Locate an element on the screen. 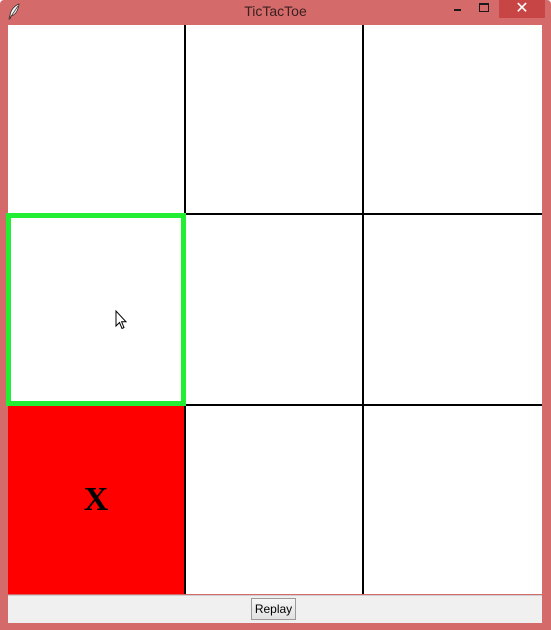  board-cell-r3-c1: X is located at coordinates (96, 500).